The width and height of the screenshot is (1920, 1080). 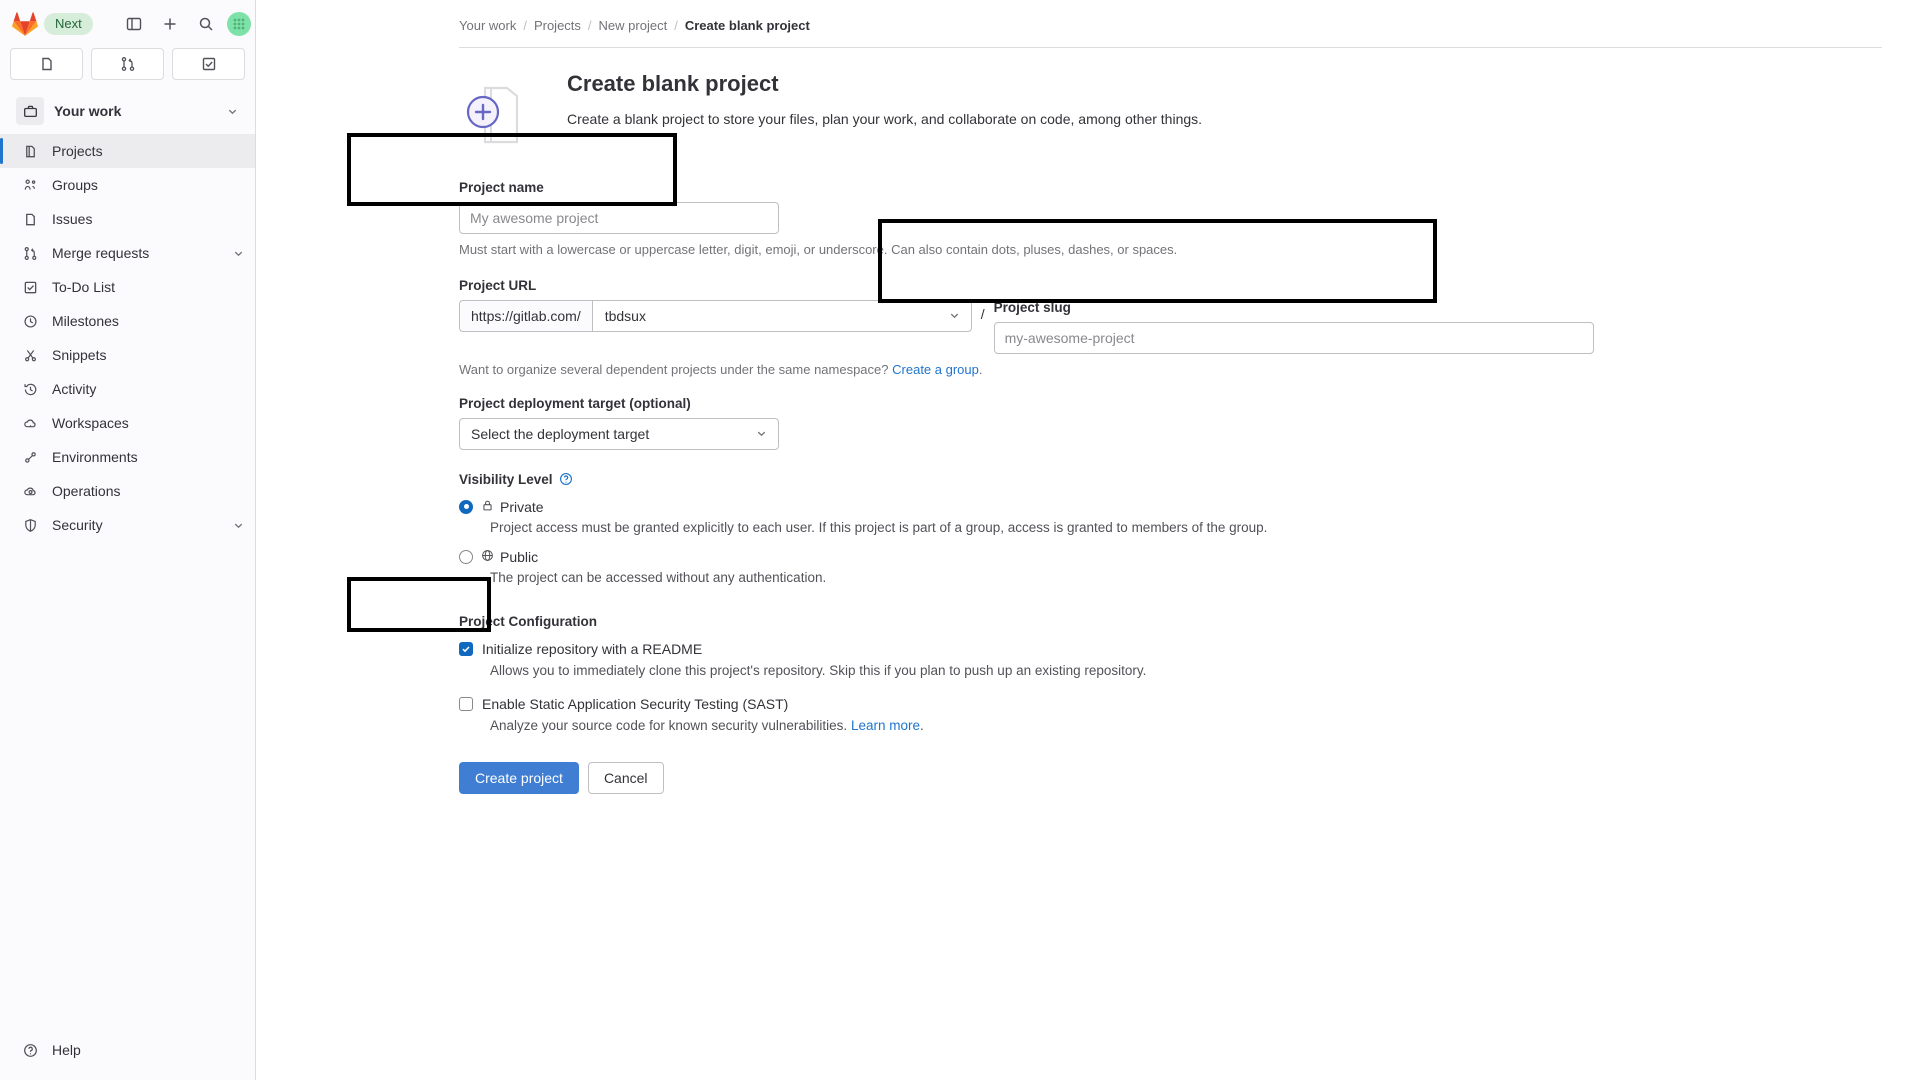 I want to click on project-name-input, so click(x=619, y=218).